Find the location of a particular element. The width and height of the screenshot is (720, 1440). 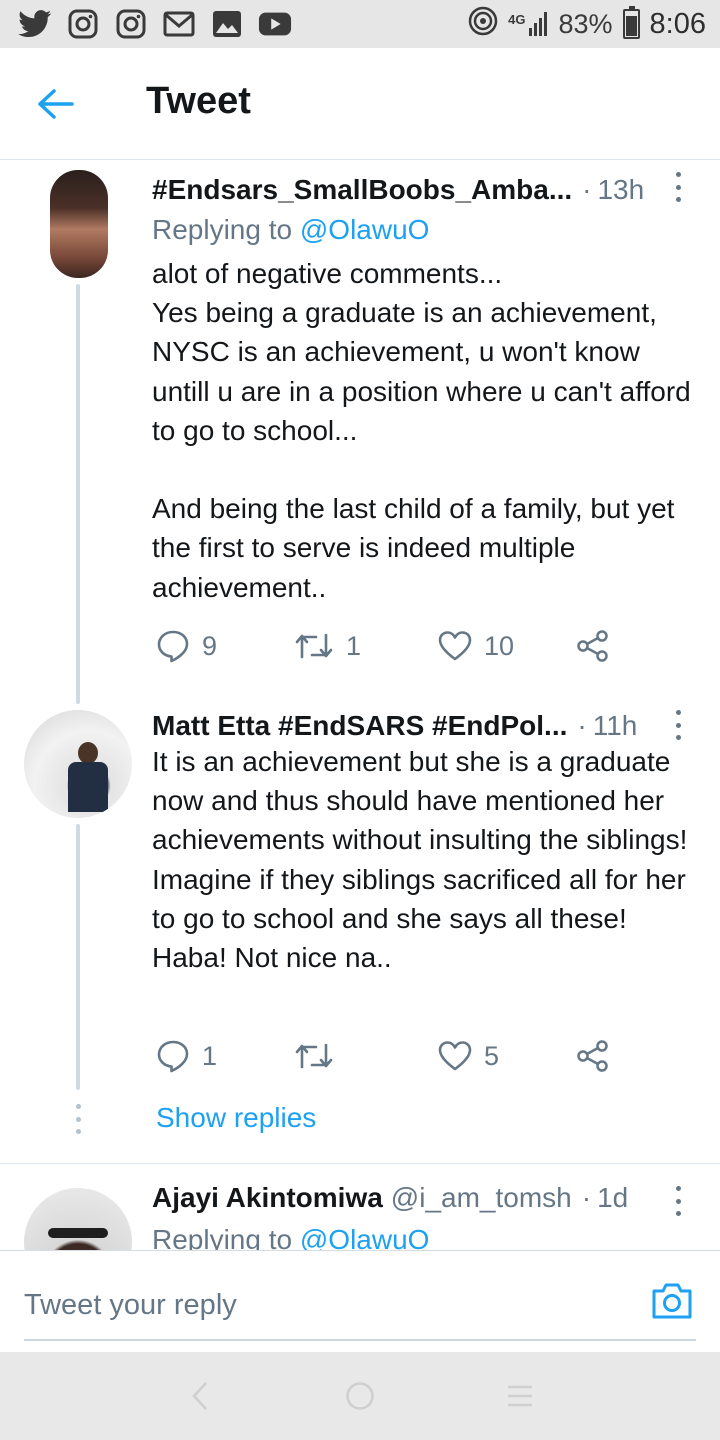

like-count: 10 is located at coordinates (499, 645).